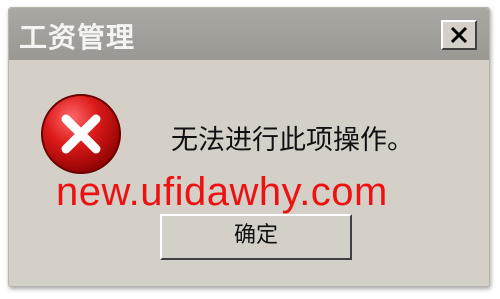 The width and height of the screenshot is (500, 299). I want to click on close-button, so click(459, 35).